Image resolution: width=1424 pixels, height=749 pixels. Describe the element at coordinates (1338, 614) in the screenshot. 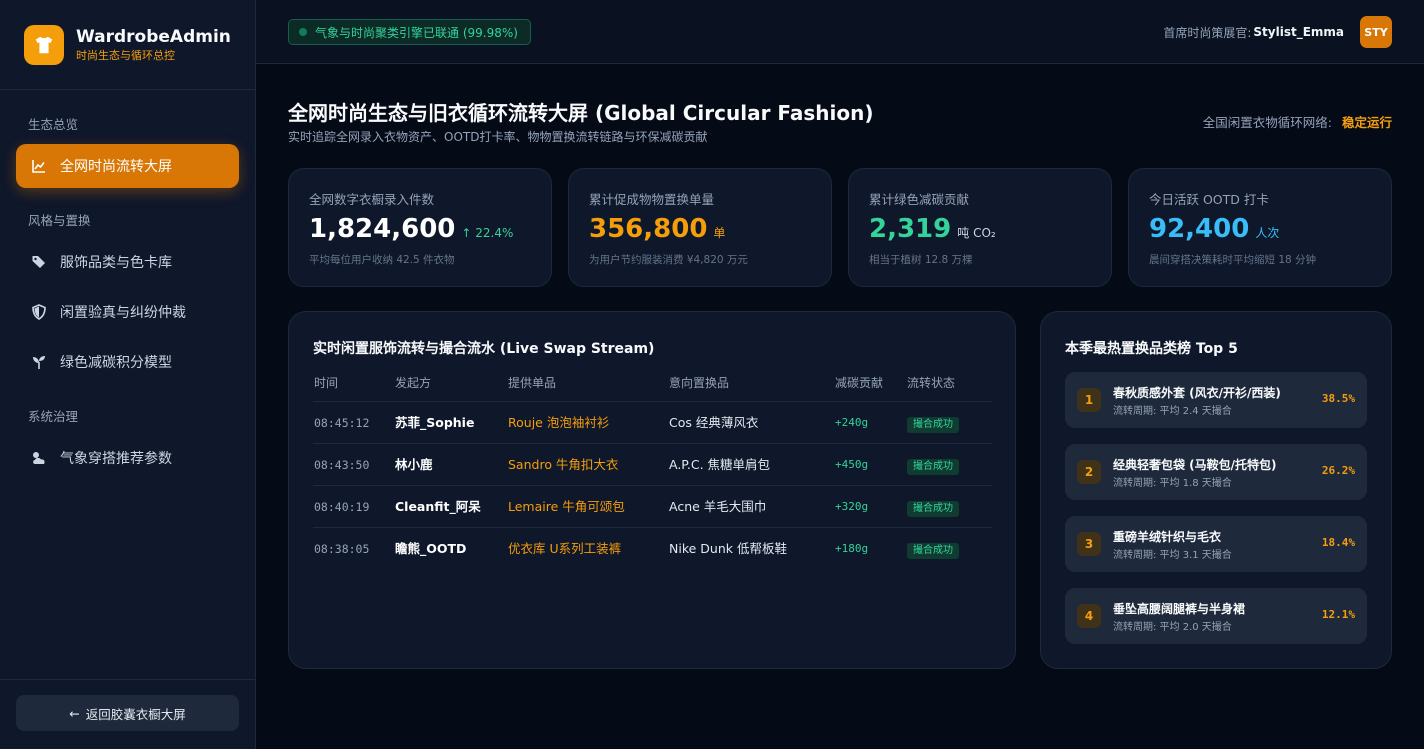

I see `rank-percentage: 12.1%` at that location.